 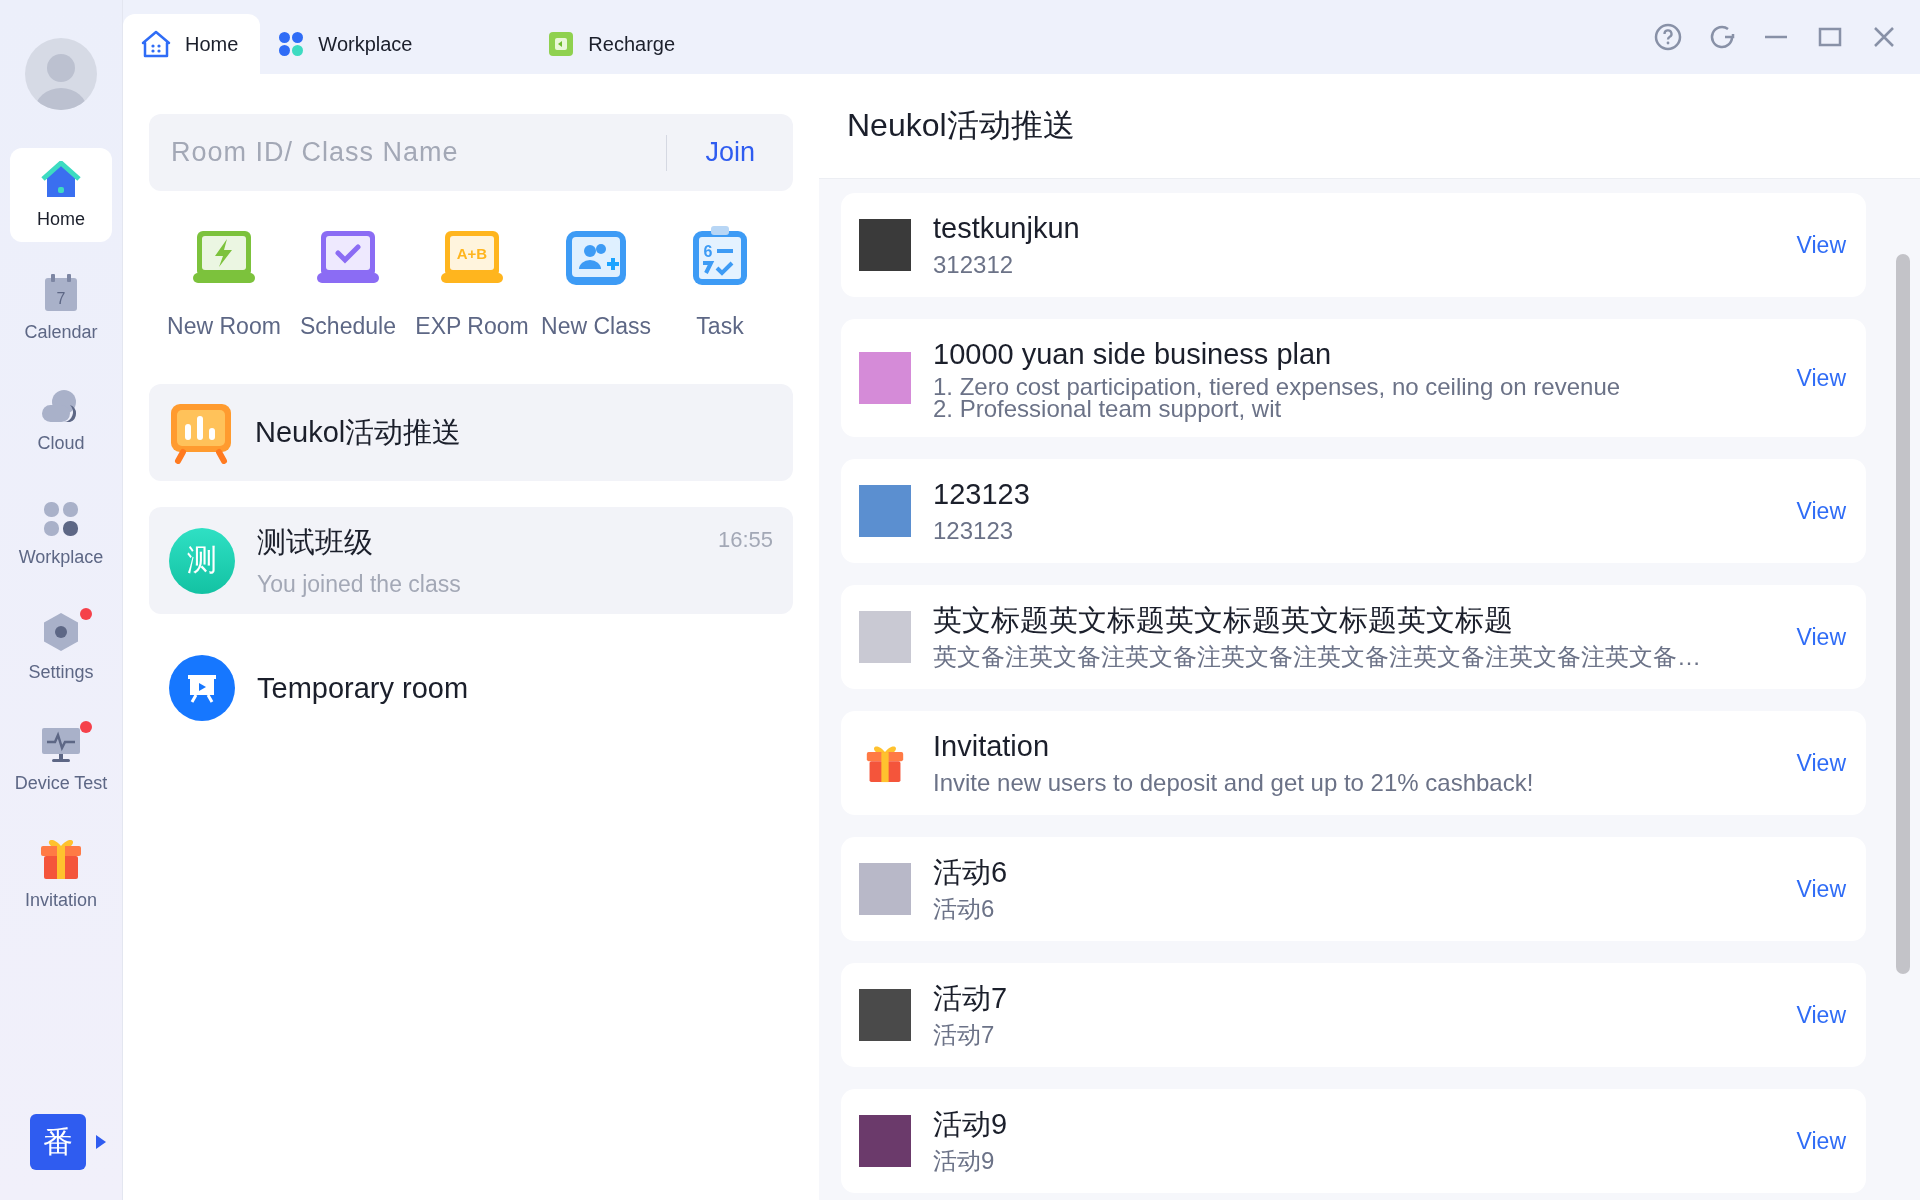 What do you see at coordinates (745, 540) in the screenshot?
I see `conversation-time: 16:55` at bounding box center [745, 540].